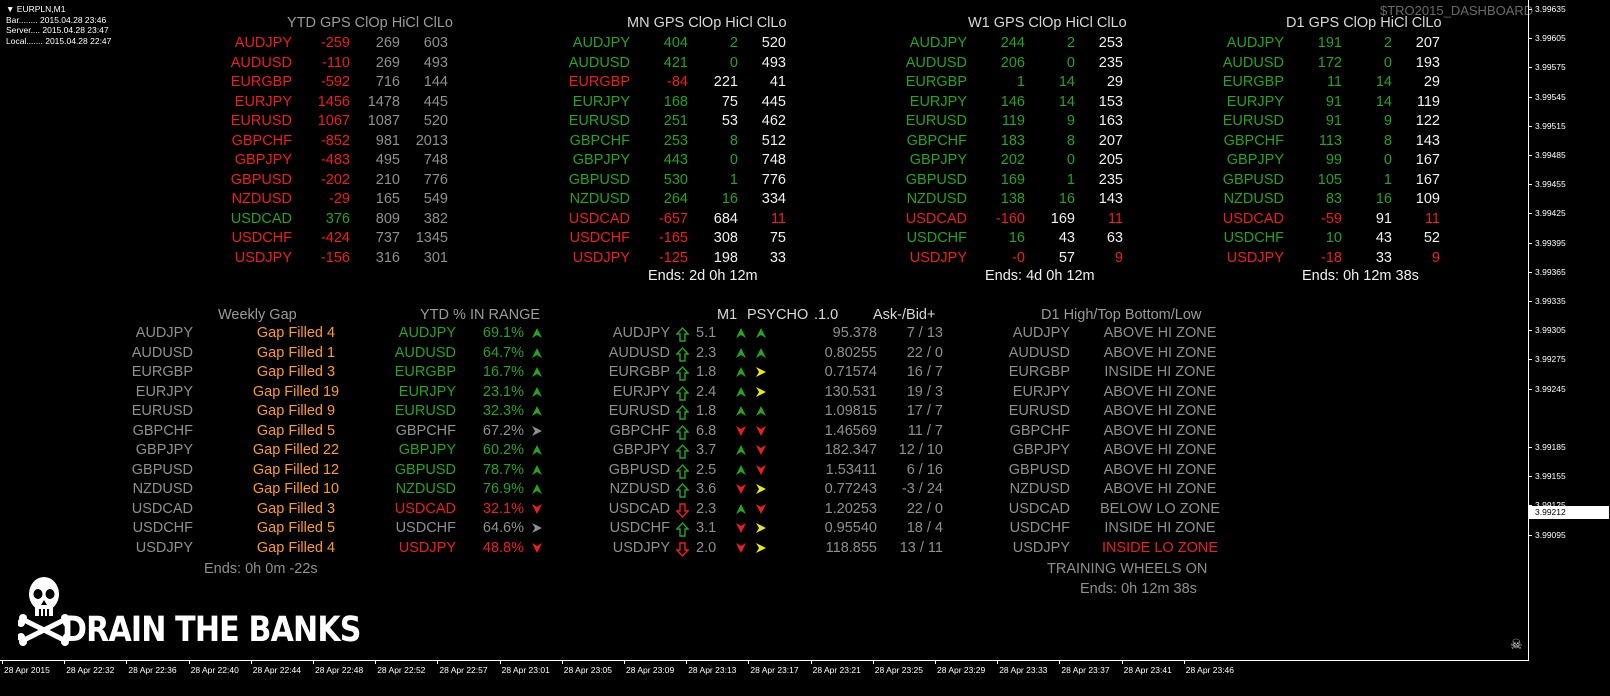 This screenshot has width=1610, height=696. What do you see at coordinates (1160, 372) in the screenshot?
I see `d1-zone-status: INSIDE HI ZONE` at bounding box center [1160, 372].